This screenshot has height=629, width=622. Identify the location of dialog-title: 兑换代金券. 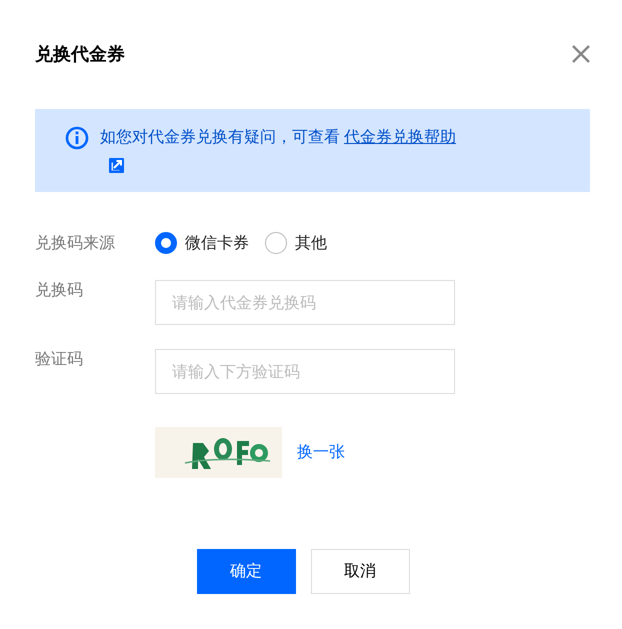
(80, 54).